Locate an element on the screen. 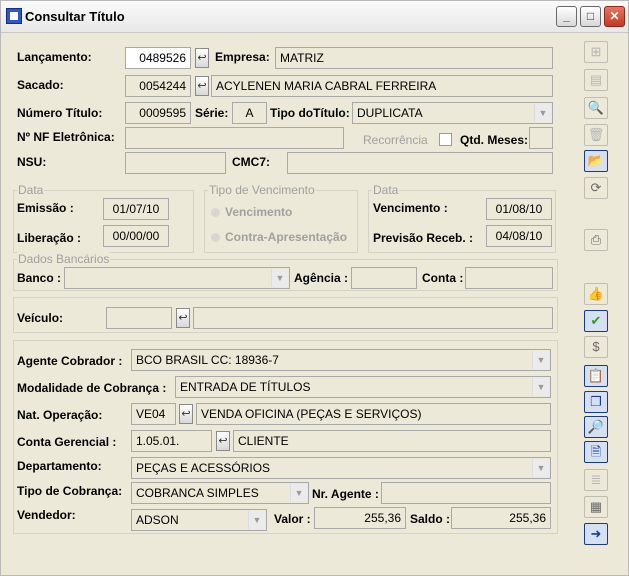 This screenshot has width=629, height=576. numero-titulo-field: 0009595 is located at coordinates (158, 113).